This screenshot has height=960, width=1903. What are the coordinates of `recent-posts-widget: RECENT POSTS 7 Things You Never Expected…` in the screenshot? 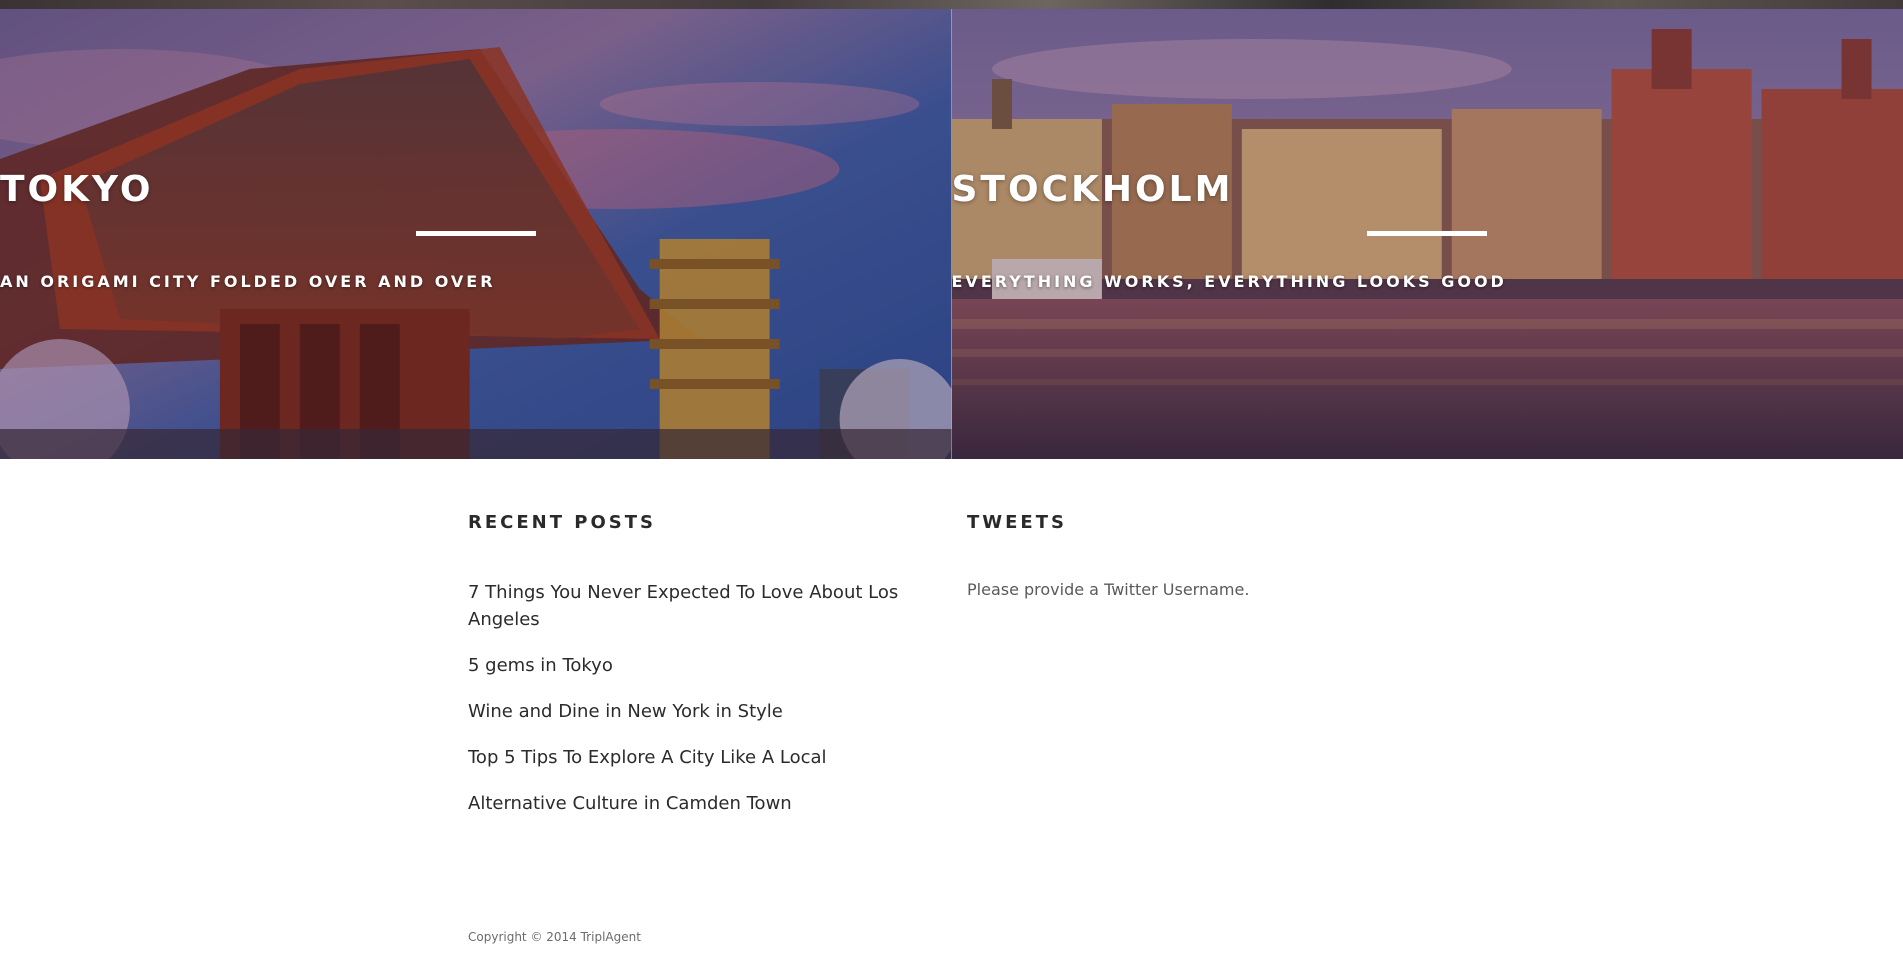 It's located at (688, 674).